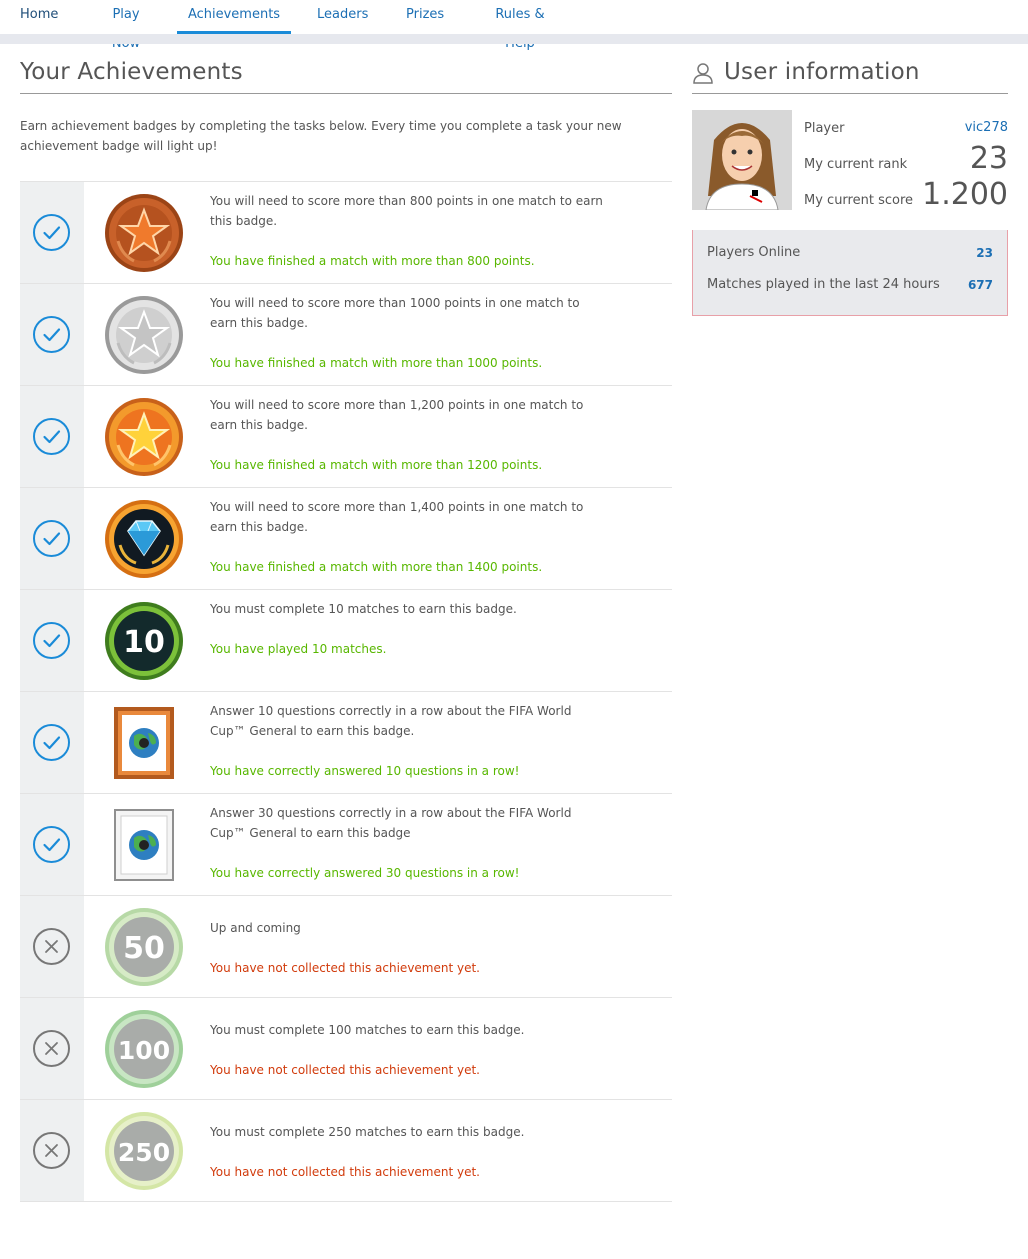 The image size is (1028, 1259). Describe the element at coordinates (39, 17) in the screenshot. I see `nav-home: Home` at that location.